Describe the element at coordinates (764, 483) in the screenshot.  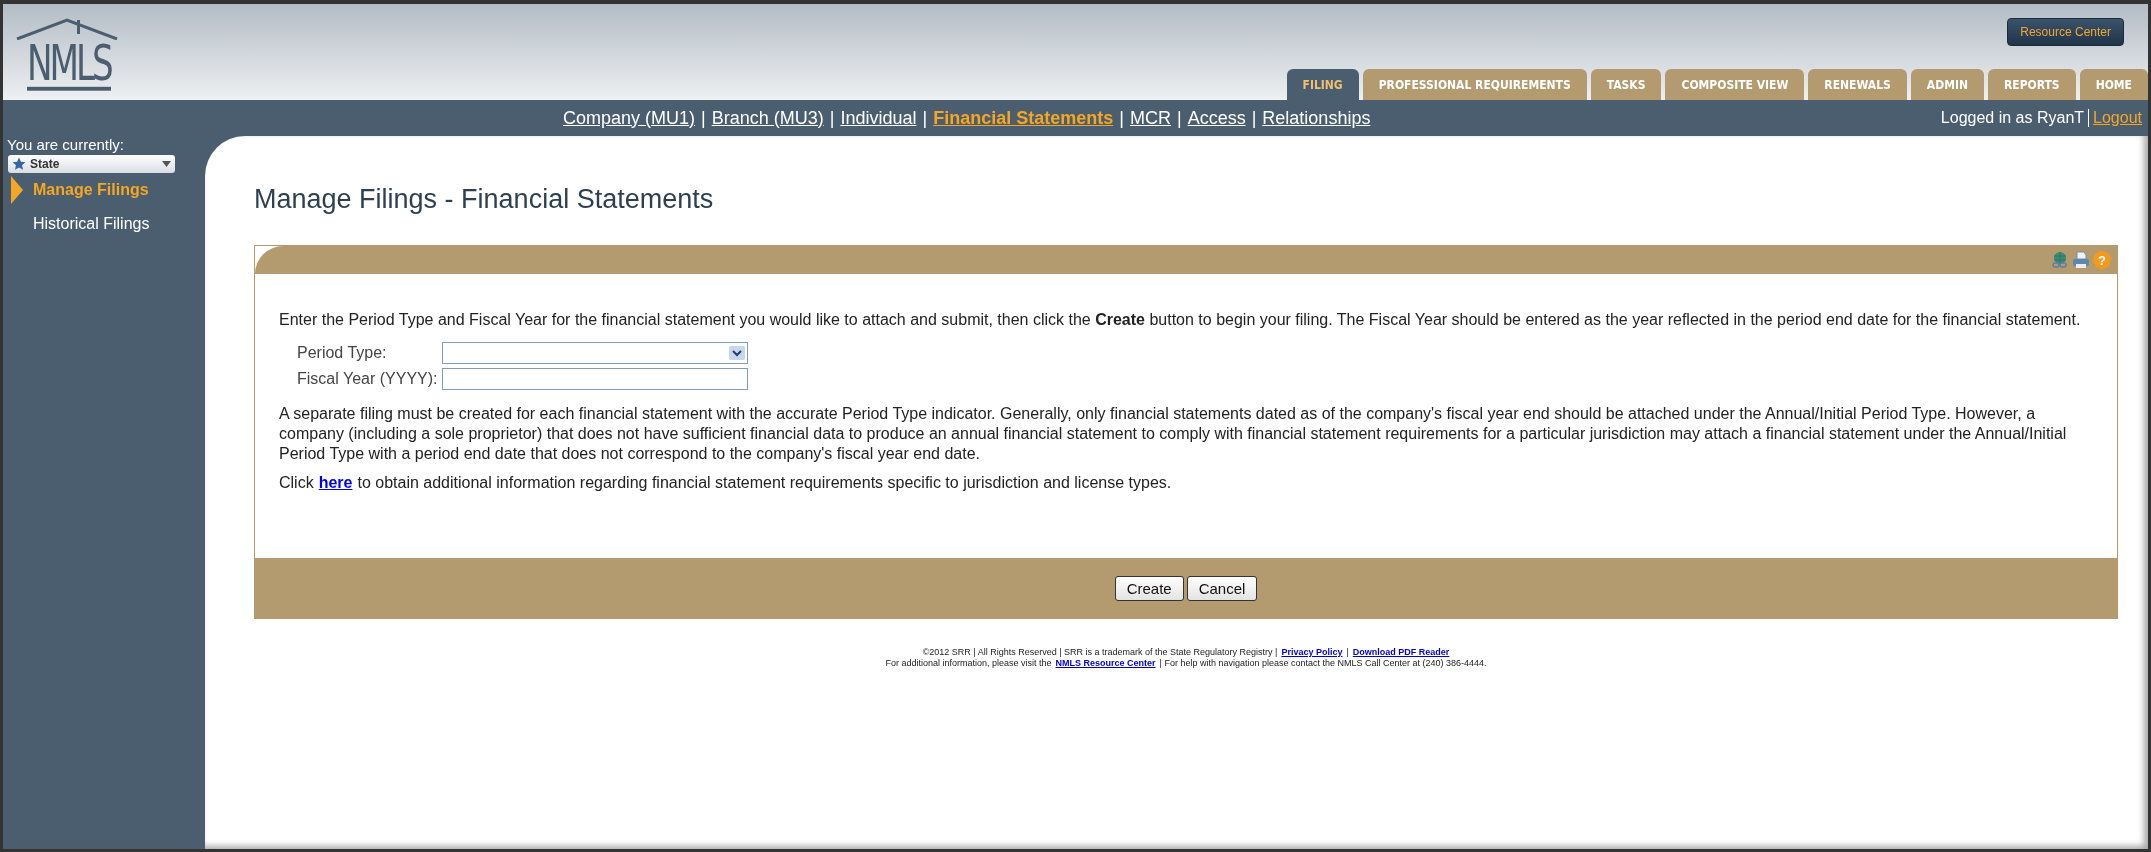
I see `click-text: to obtain additional information regarding financial statement requirements specific to jurisdiction and license types.` at that location.